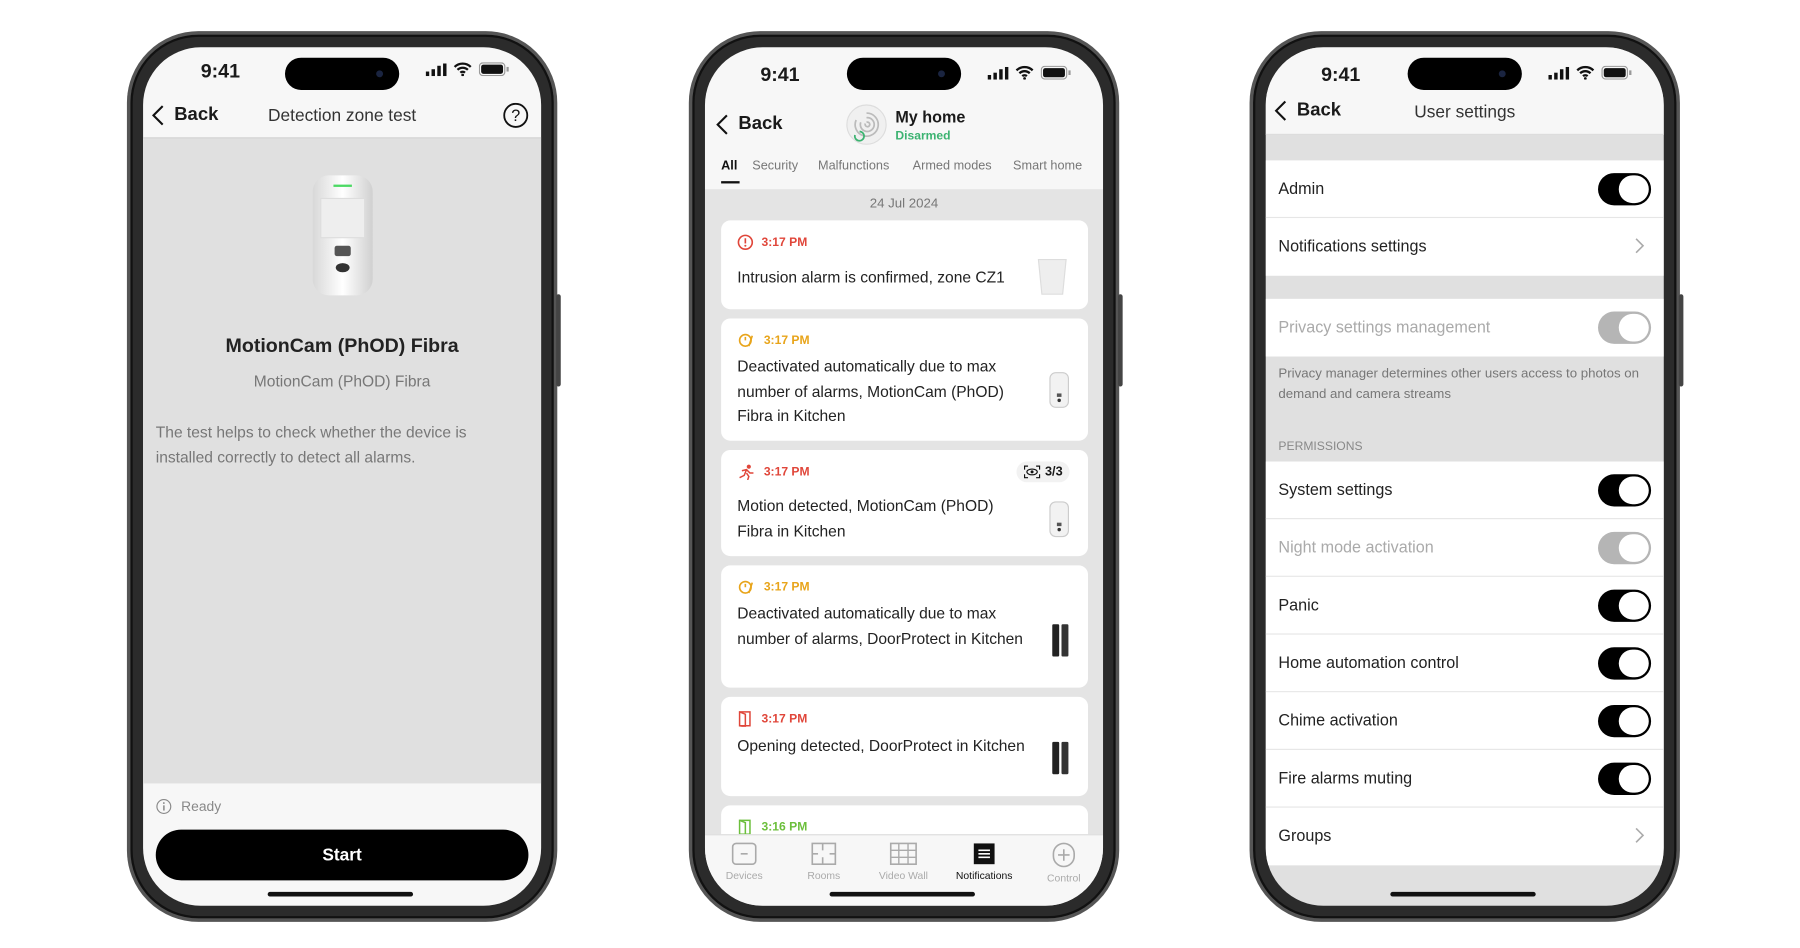  Describe the element at coordinates (984, 875) in the screenshot. I see `nav-label: Notifications` at that location.